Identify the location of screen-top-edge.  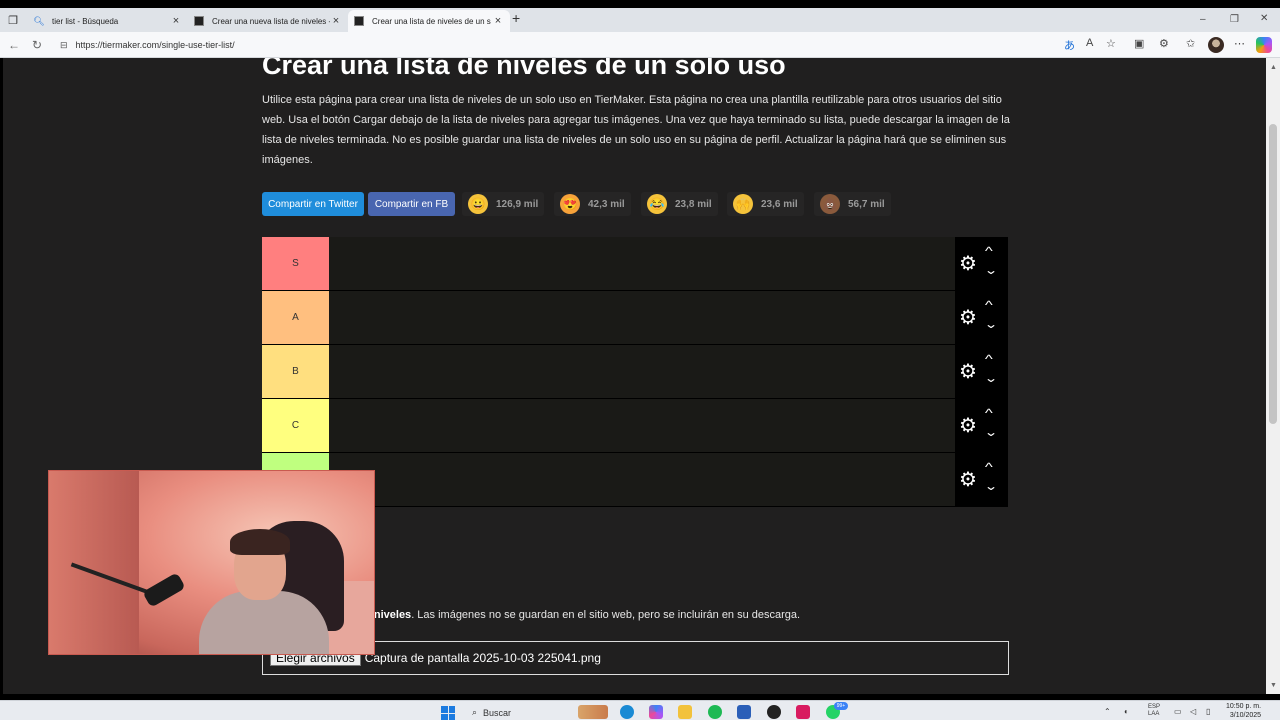
(640, 4).